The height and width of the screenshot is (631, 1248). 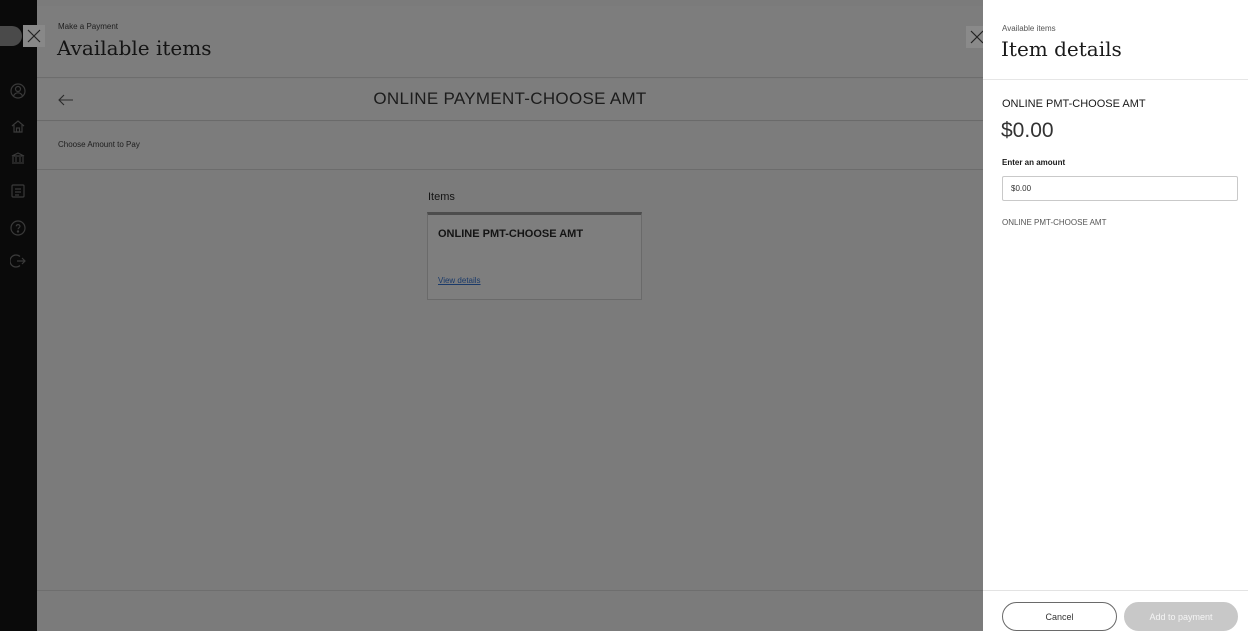 I want to click on panel-footer: Cancel Add to payment, so click(x=1115, y=610).